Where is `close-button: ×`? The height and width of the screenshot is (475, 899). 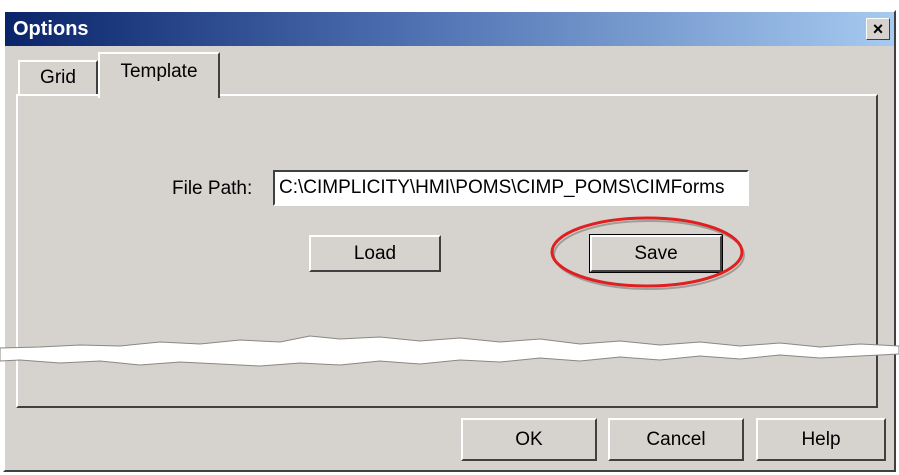
close-button: × is located at coordinates (878, 29).